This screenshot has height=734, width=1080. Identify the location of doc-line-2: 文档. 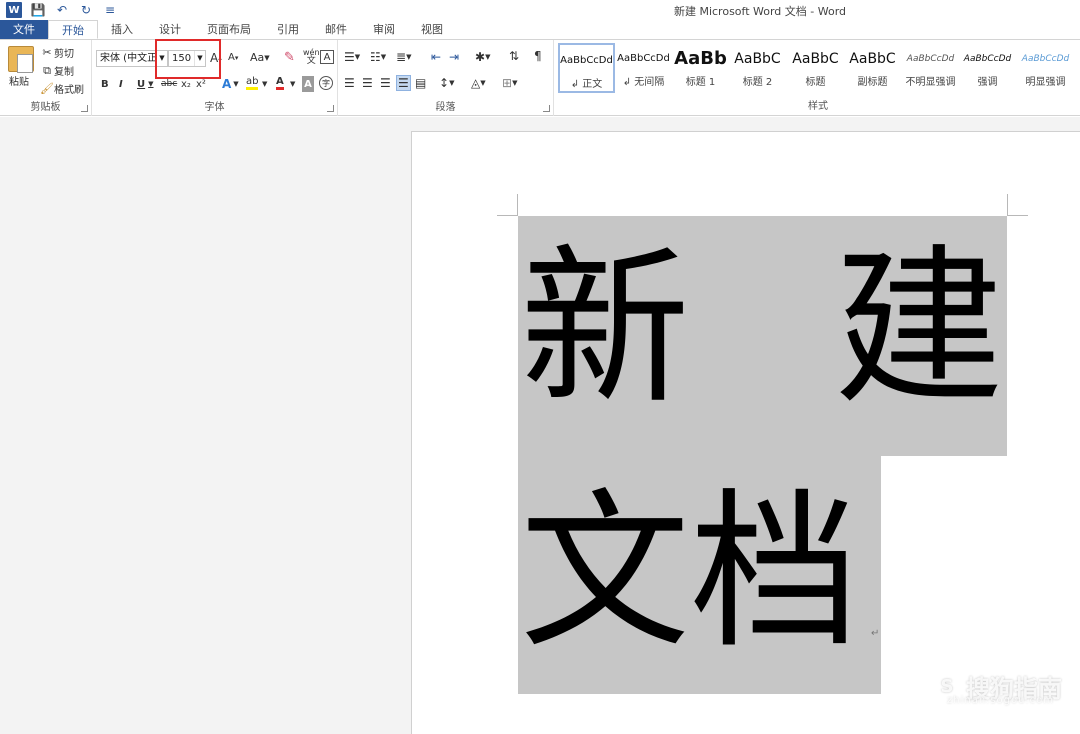
(690, 573).